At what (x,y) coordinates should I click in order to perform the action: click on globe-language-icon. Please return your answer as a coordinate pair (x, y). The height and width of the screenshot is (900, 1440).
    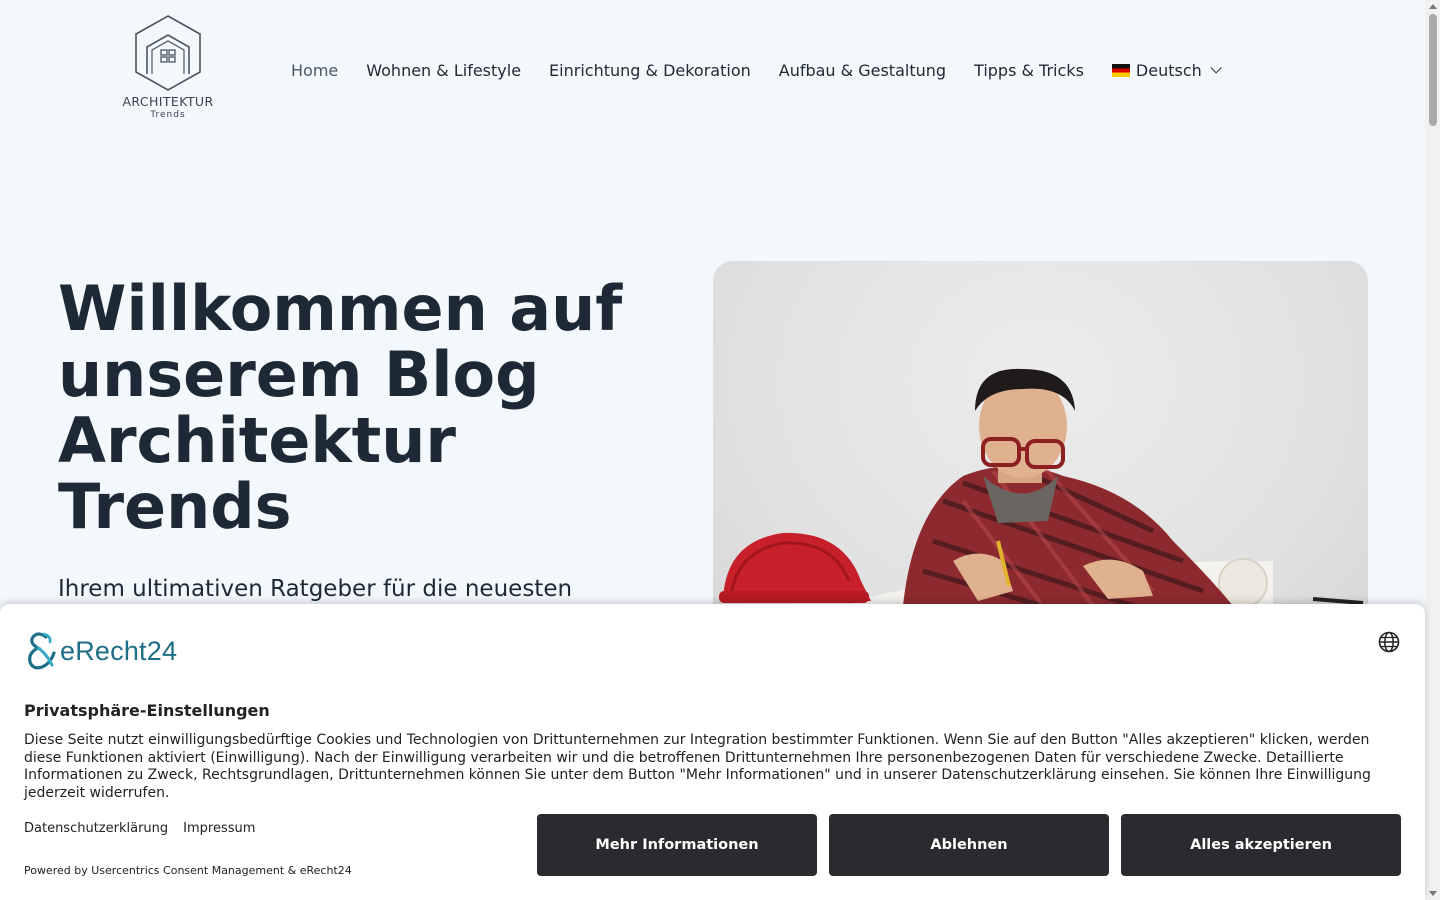
    Looking at the image, I should click on (1389, 642).